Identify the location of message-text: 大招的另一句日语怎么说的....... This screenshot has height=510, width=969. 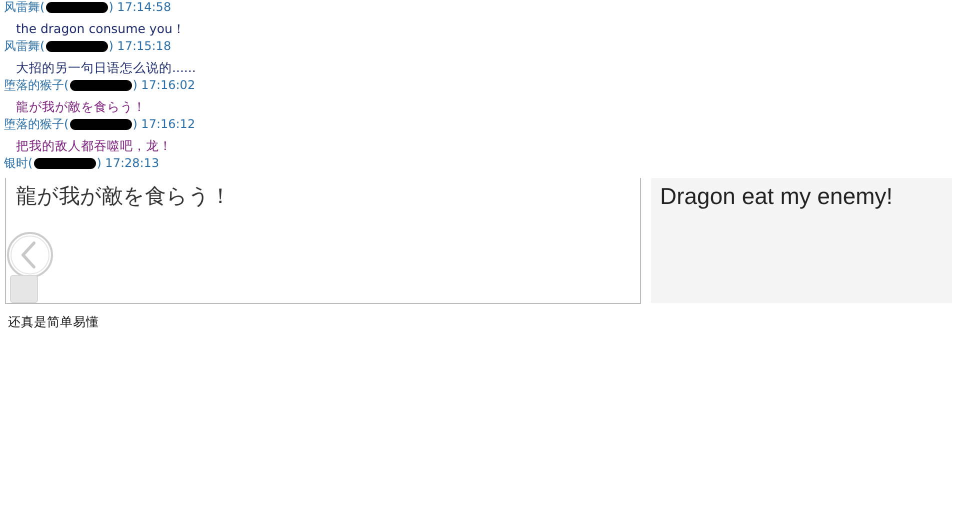
(106, 68).